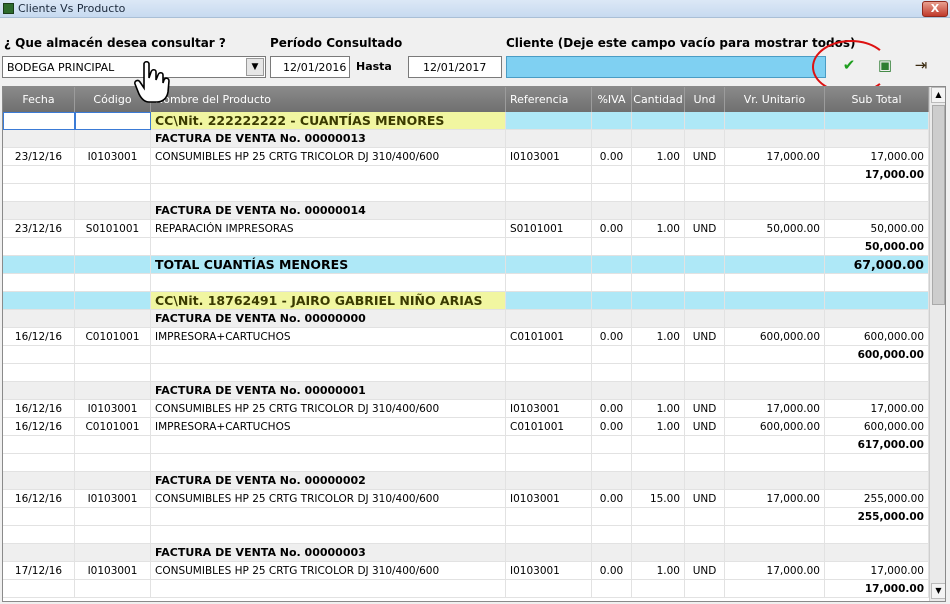 The width and height of the screenshot is (950, 604). What do you see at coordinates (549, 99) in the screenshot?
I see `column-header-referencia: Referencia` at bounding box center [549, 99].